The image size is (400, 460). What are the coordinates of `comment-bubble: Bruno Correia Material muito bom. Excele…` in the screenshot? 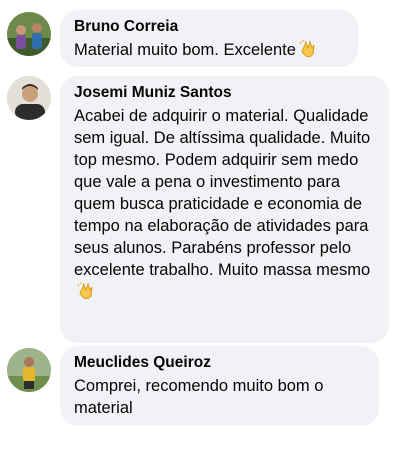 It's located at (209, 38).